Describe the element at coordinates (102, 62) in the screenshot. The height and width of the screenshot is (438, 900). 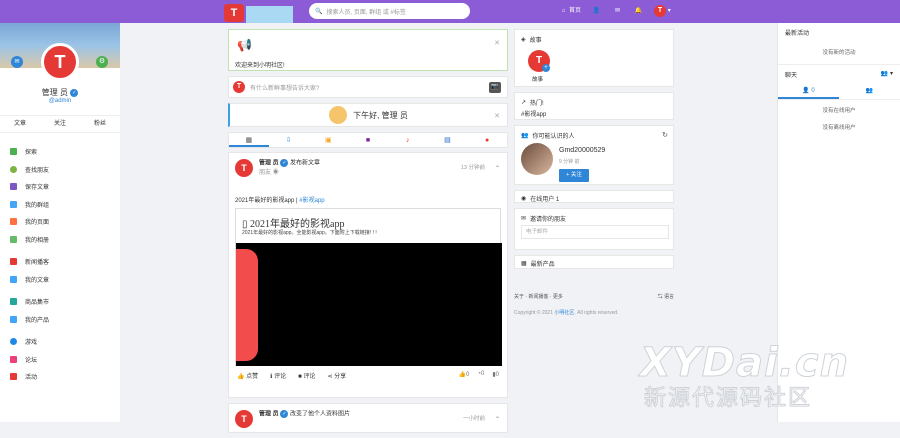
I see `gear-icon: ⚙` at that location.